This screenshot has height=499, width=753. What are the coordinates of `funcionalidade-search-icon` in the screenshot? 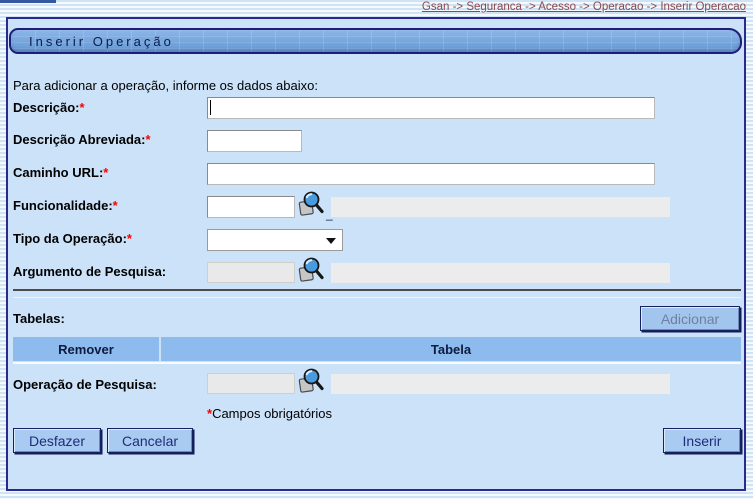 It's located at (310, 204).